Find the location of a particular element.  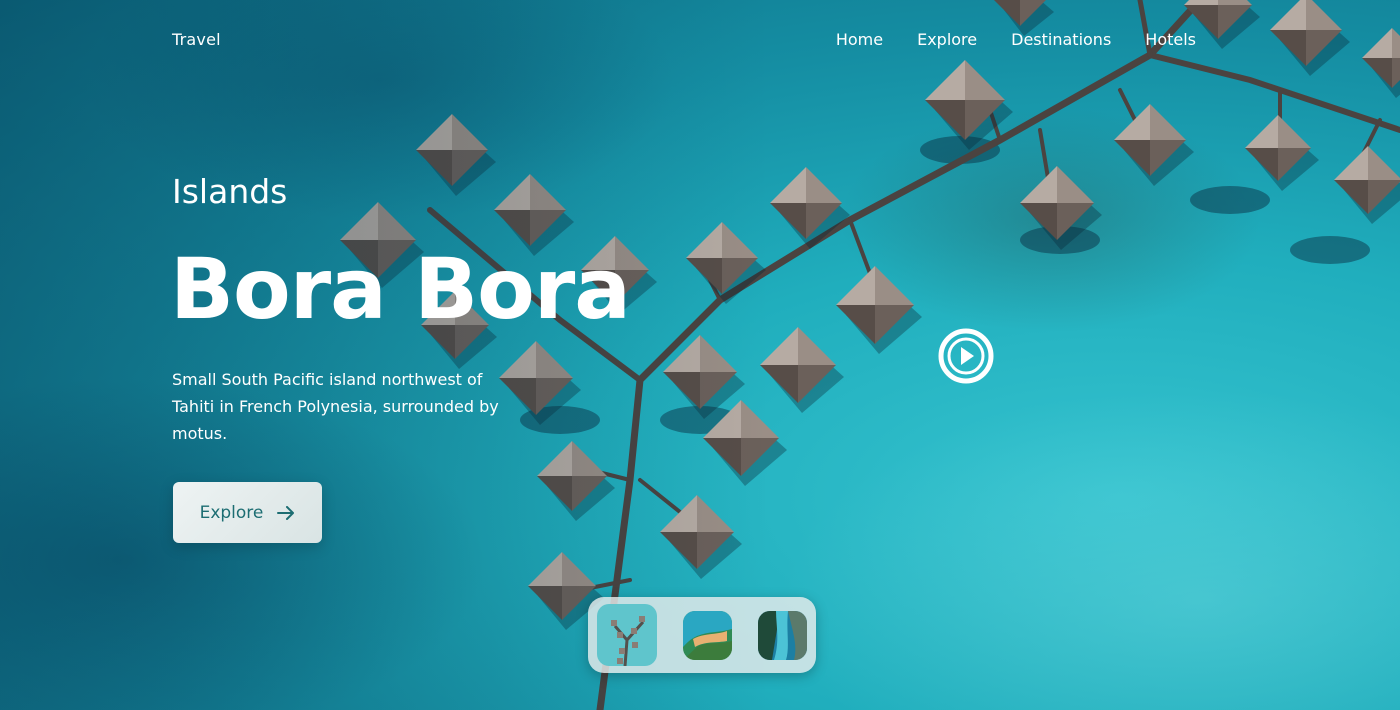

explore-button: Explore is located at coordinates (247, 512).